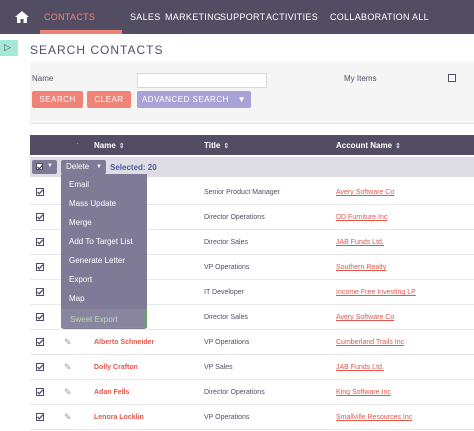 The width and height of the screenshot is (474, 431). What do you see at coordinates (133, 167) in the screenshot?
I see `selected-count: Selected: 20` at bounding box center [133, 167].